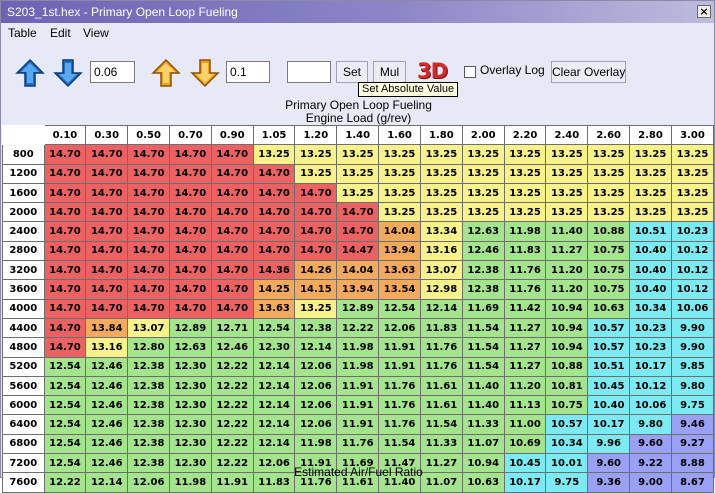 Image resolution: width=715 pixels, height=493 pixels. Describe the element at coordinates (692, 251) in the screenshot. I see `table-cell: 10.12` at that location.